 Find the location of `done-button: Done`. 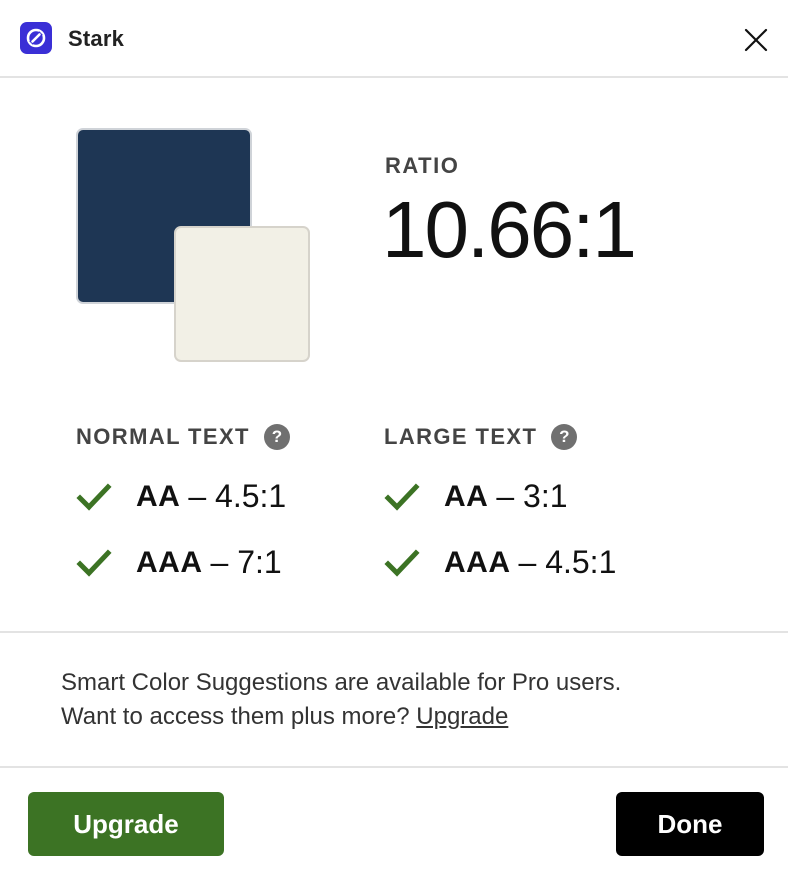

done-button: Done is located at coordinates (690, 824).